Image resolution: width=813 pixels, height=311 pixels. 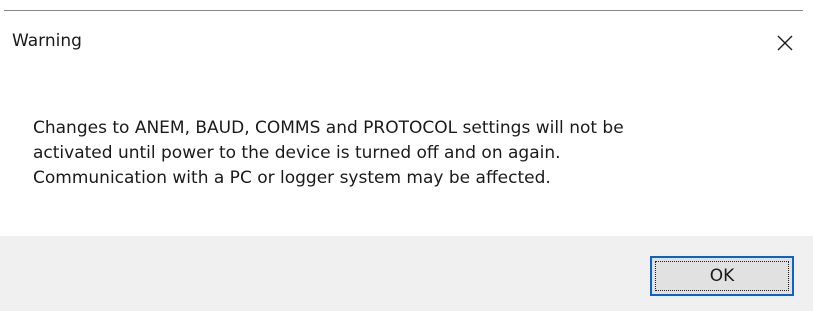 I want to click on close-button, so click(x=785, y=43).